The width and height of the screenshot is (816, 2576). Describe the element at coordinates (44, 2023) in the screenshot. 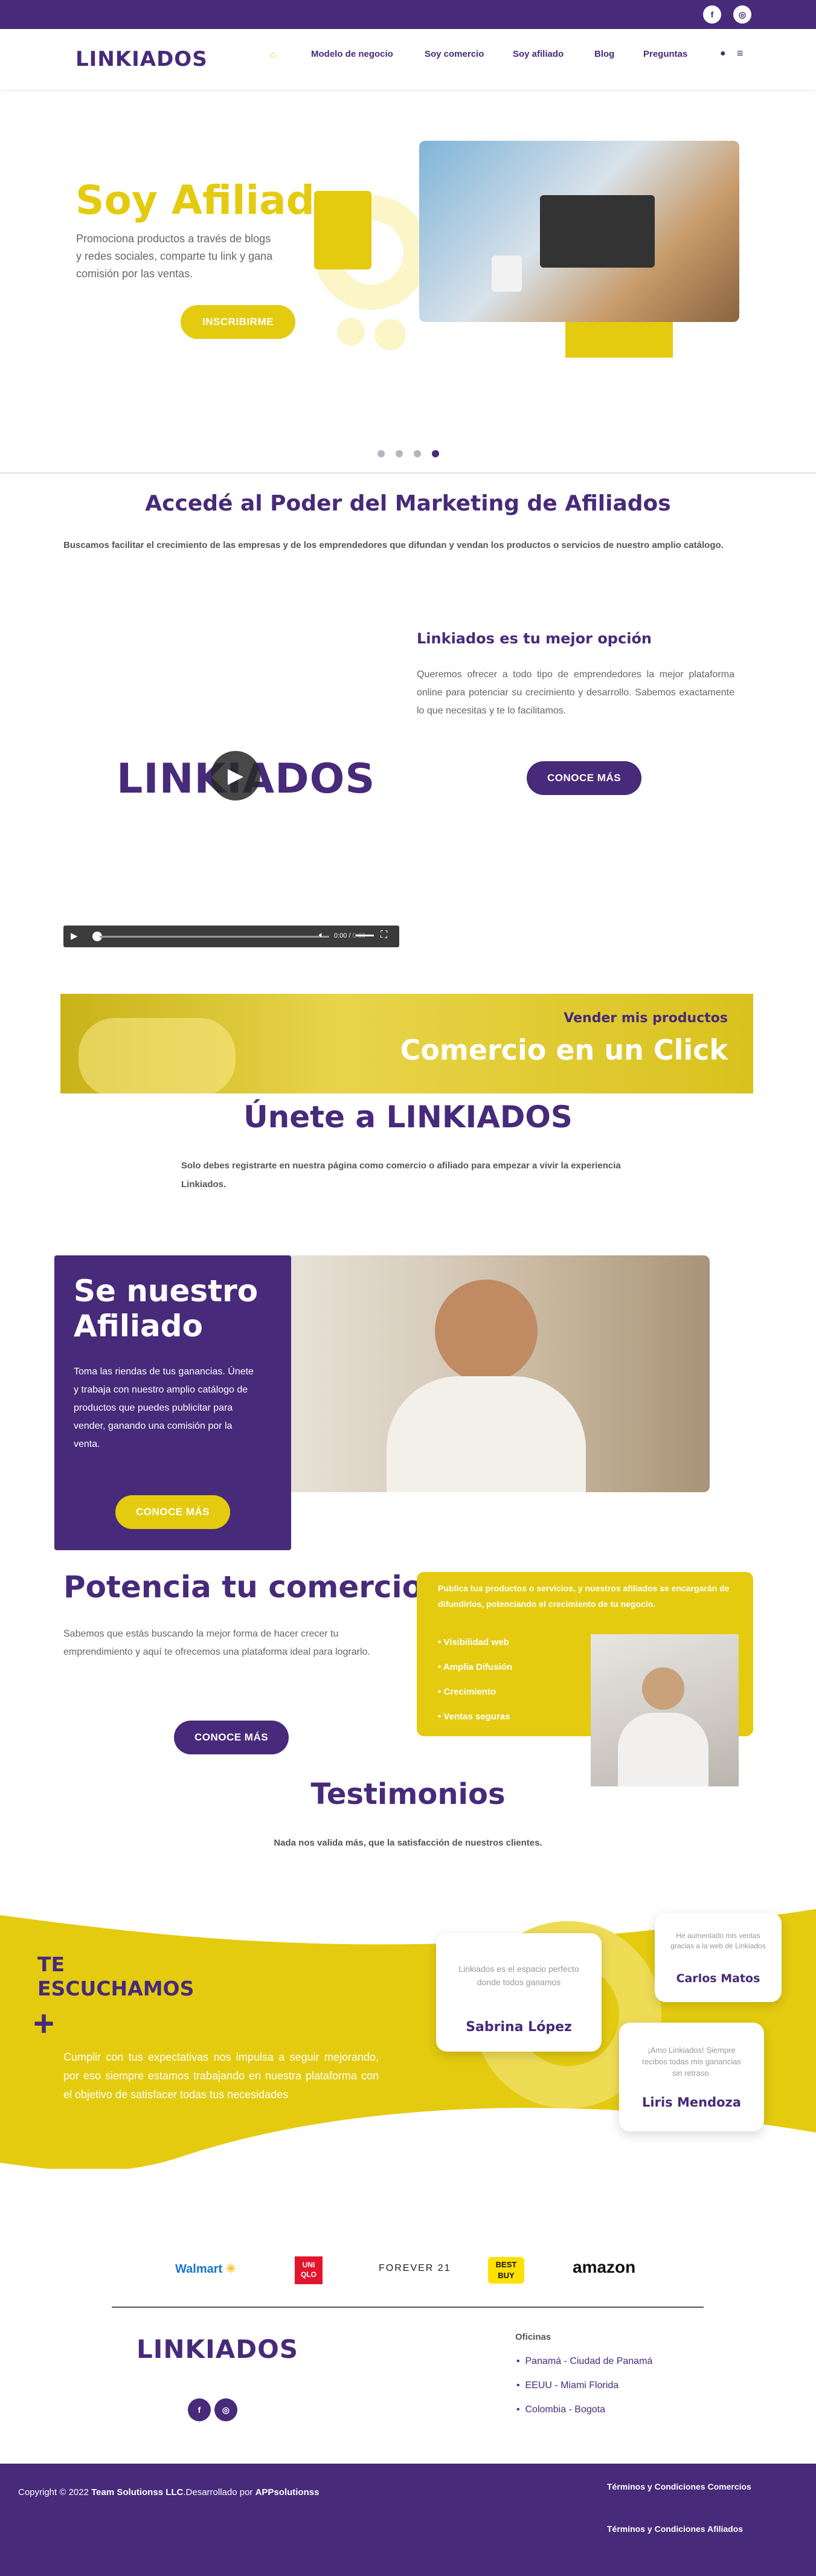

I see `plus-icon: +` at that location.